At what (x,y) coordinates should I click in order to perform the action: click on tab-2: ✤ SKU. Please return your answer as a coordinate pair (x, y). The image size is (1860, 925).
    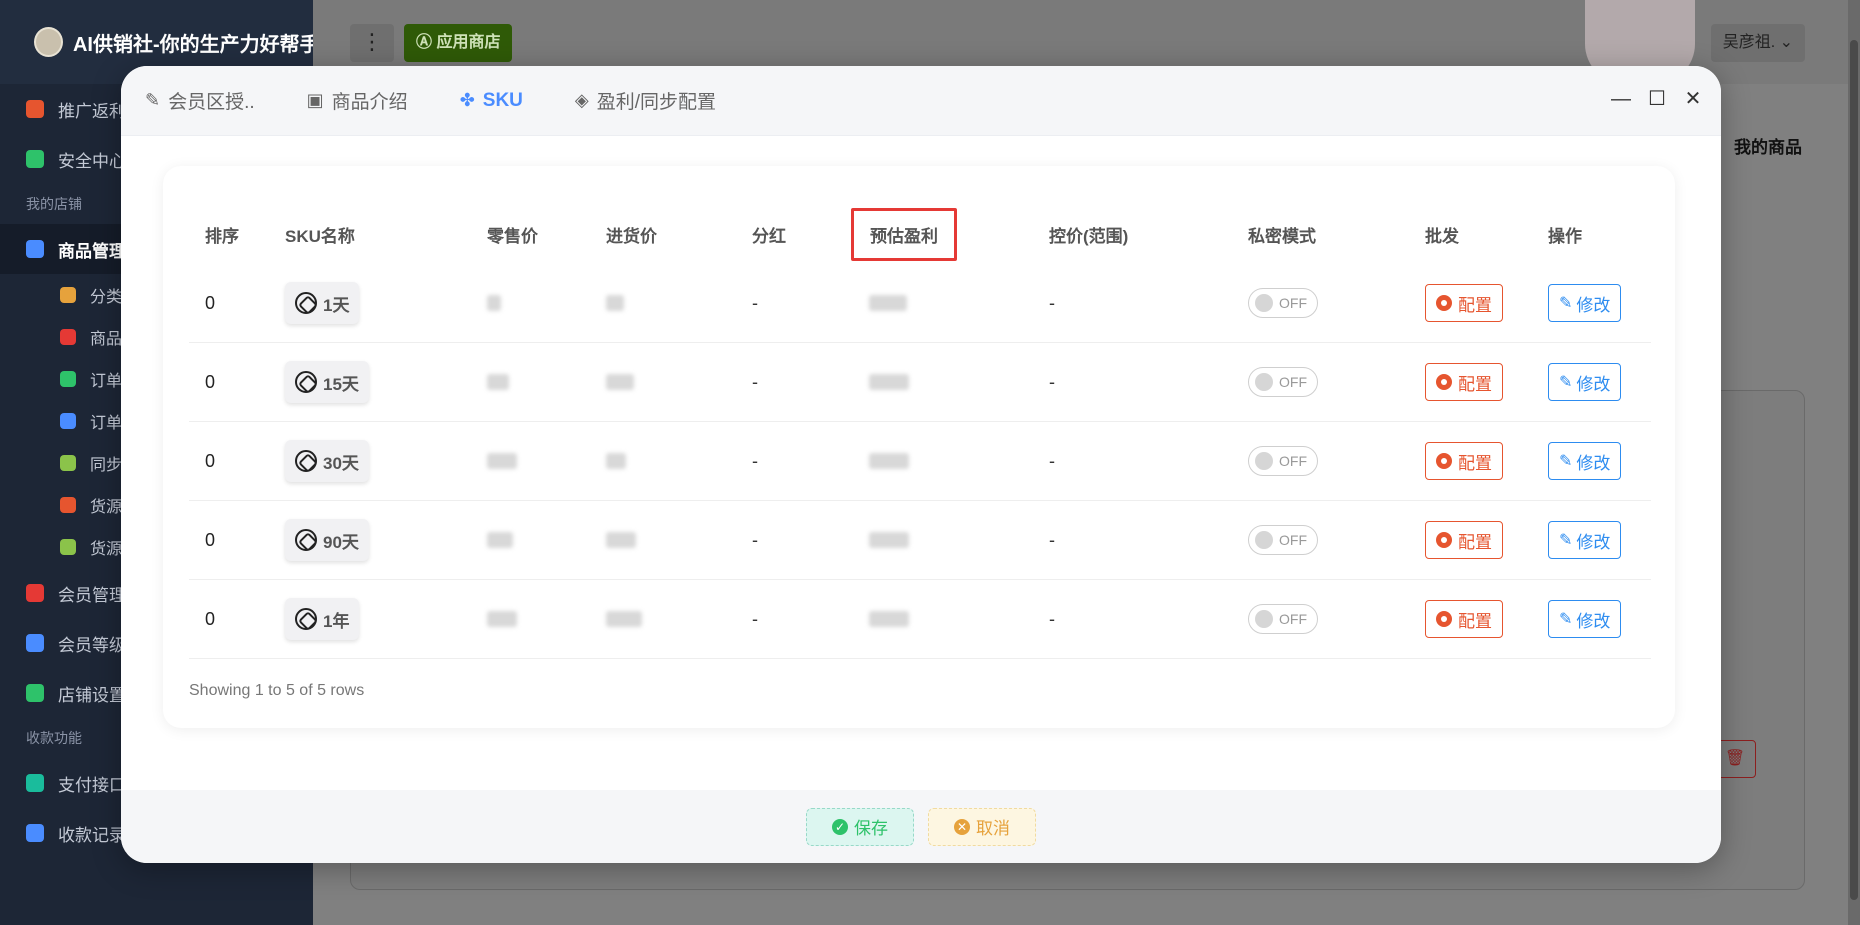
    Looking at the image, I should click on (491, 101).